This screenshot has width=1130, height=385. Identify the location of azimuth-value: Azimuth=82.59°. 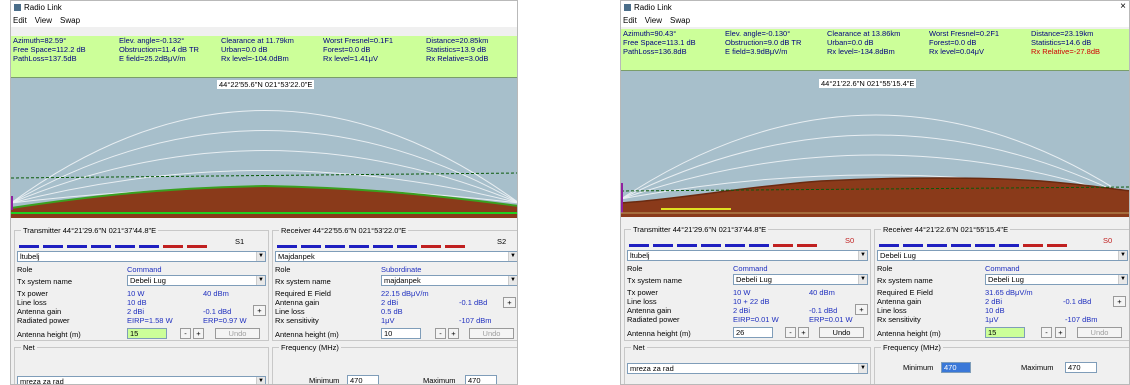
(40, 40).